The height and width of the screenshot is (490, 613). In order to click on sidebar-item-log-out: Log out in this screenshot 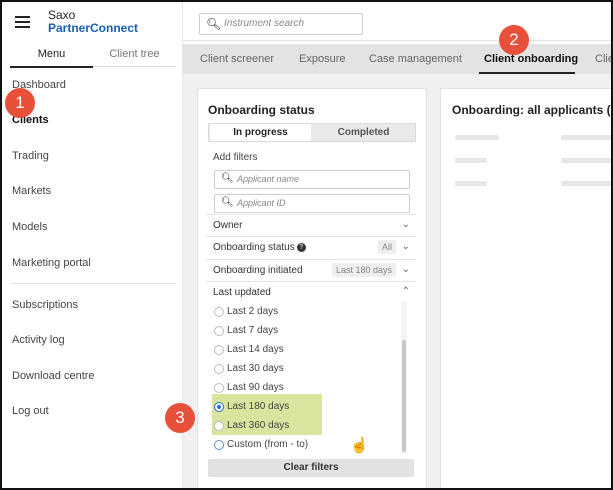, I will do `click(30, 411)`.